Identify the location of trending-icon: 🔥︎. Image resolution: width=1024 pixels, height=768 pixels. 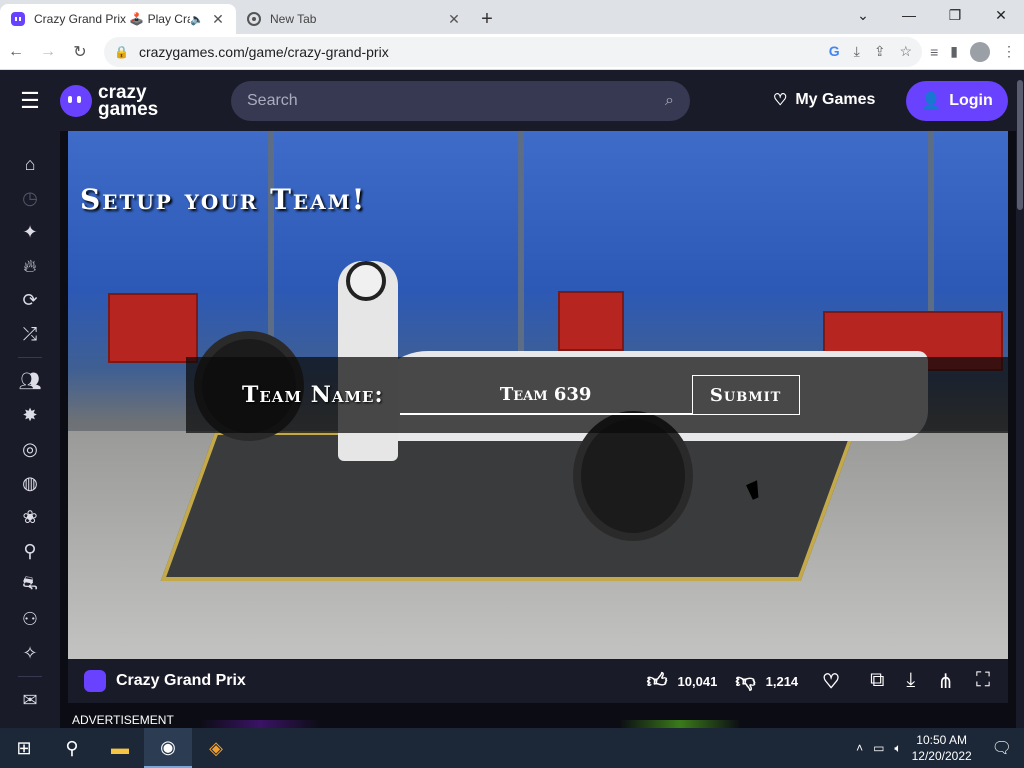
(30, 266).